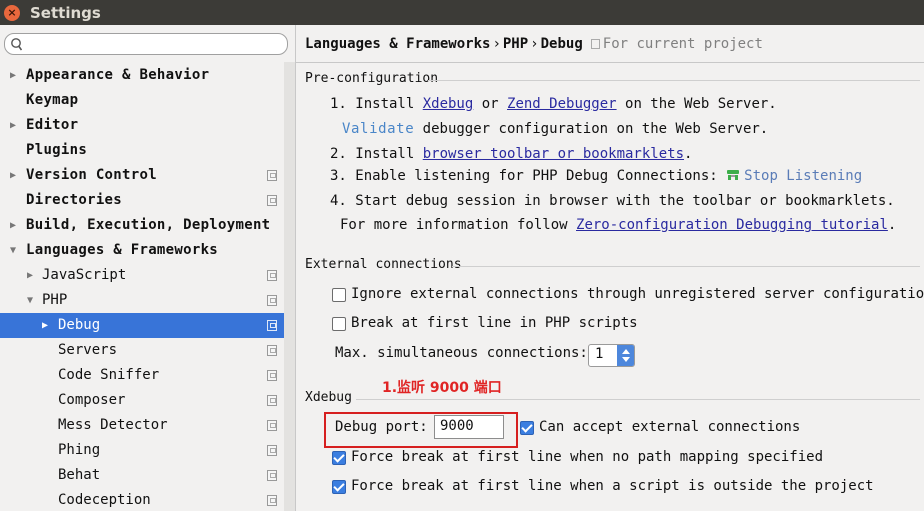  I want to click on sidebar-item-label: Composer, so click(92, 400).